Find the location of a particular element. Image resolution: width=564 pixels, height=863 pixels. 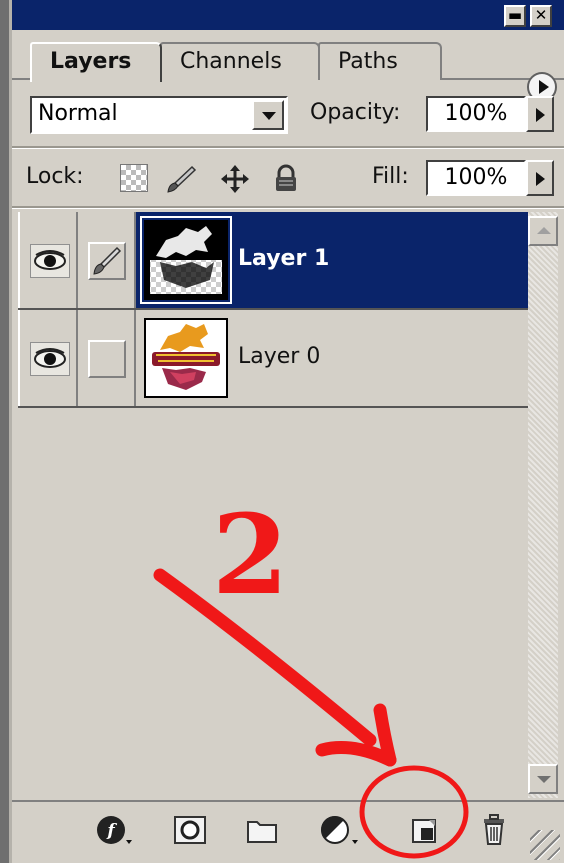

lock-transparent-pixels-icon is located at coordinates (134, 178).